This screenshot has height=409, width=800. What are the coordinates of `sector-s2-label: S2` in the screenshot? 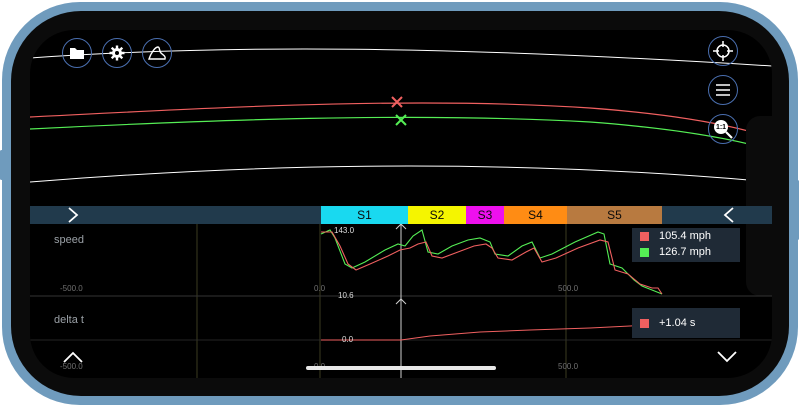 It's located at (437, 215).